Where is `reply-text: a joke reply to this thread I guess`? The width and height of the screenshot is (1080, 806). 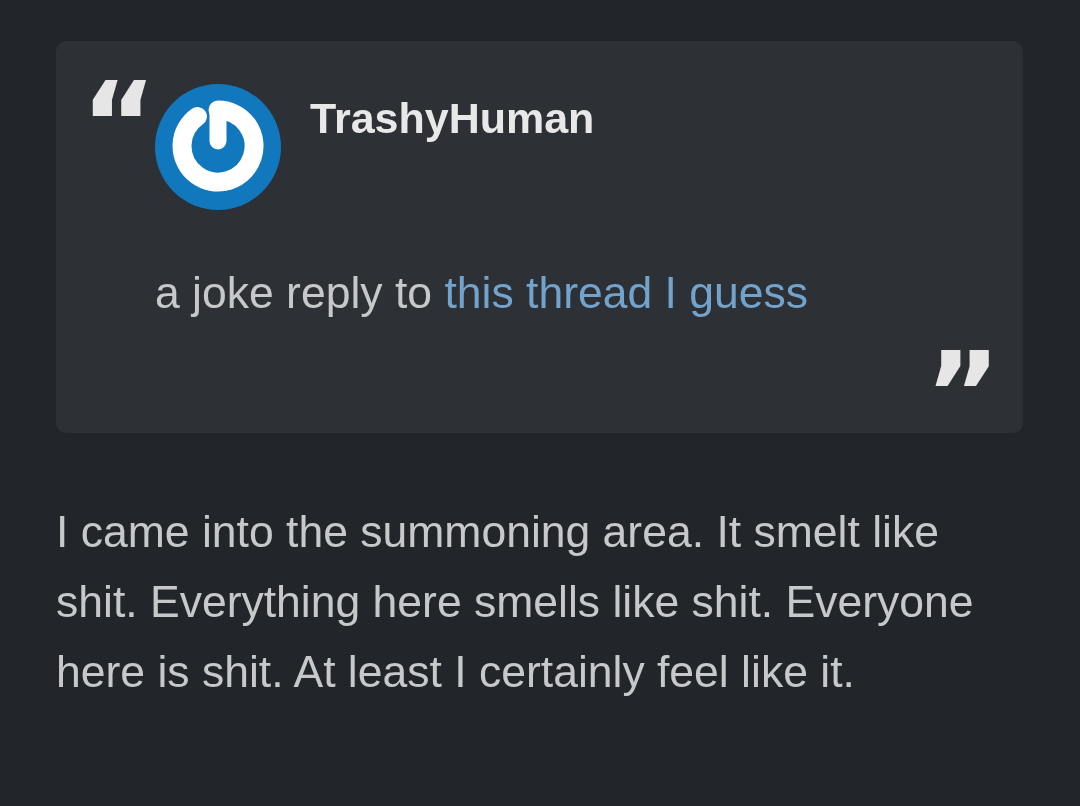
reply-text: a joke reply to this thread I guess is located at coordinates (482, 293).